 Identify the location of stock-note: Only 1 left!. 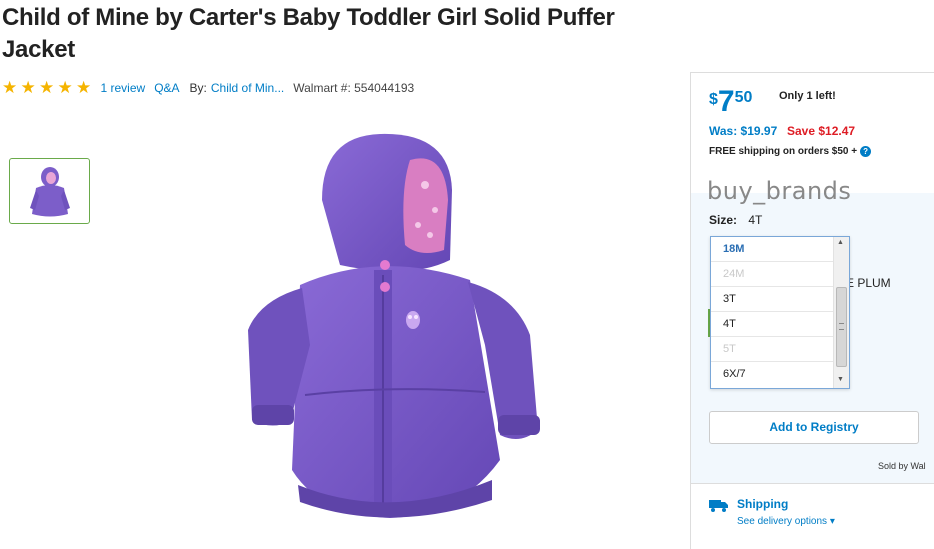
(807, 96).